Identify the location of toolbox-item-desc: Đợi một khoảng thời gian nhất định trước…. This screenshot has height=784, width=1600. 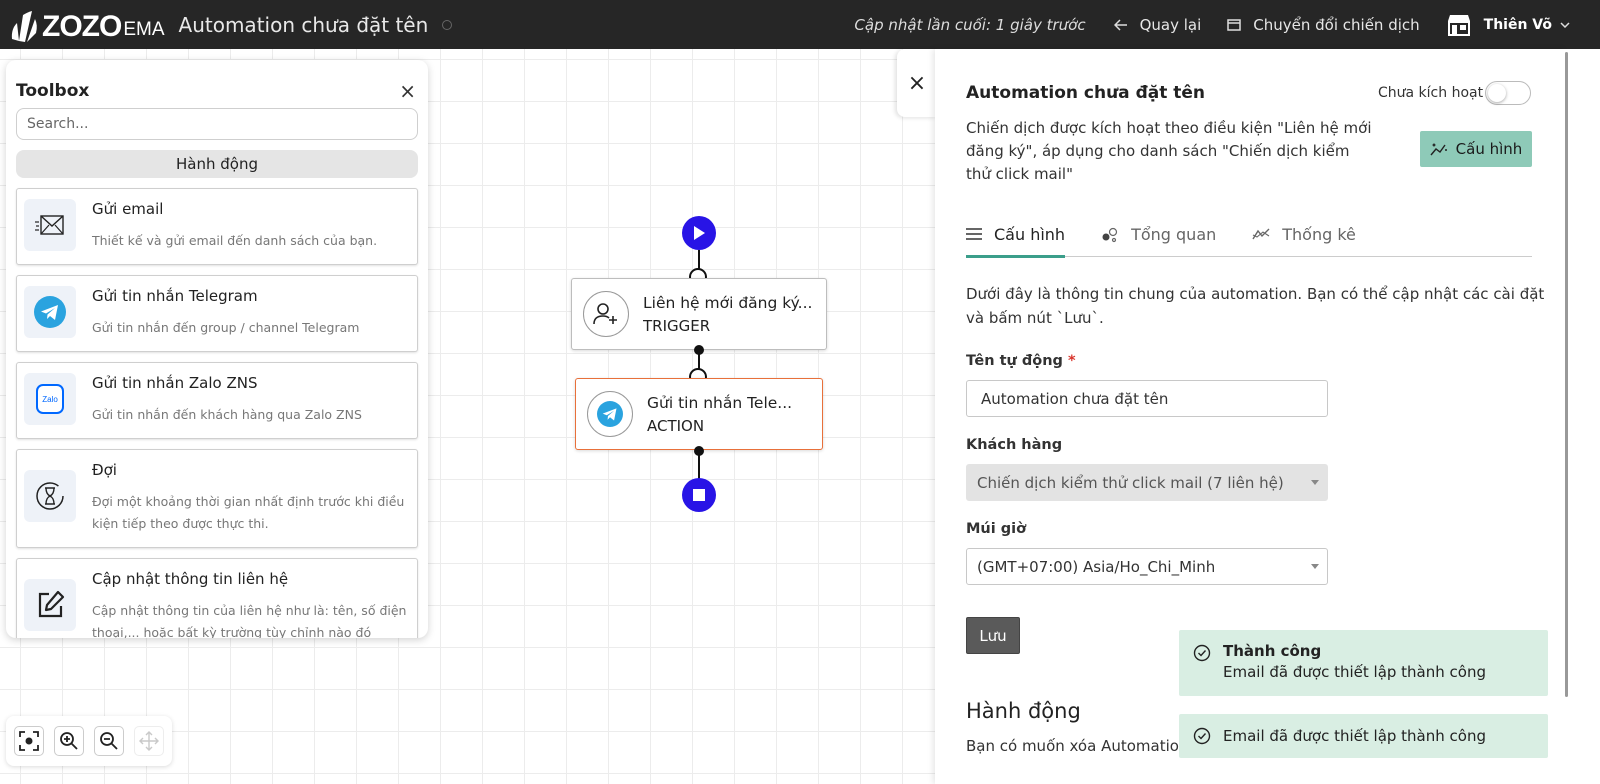
(248, 512).